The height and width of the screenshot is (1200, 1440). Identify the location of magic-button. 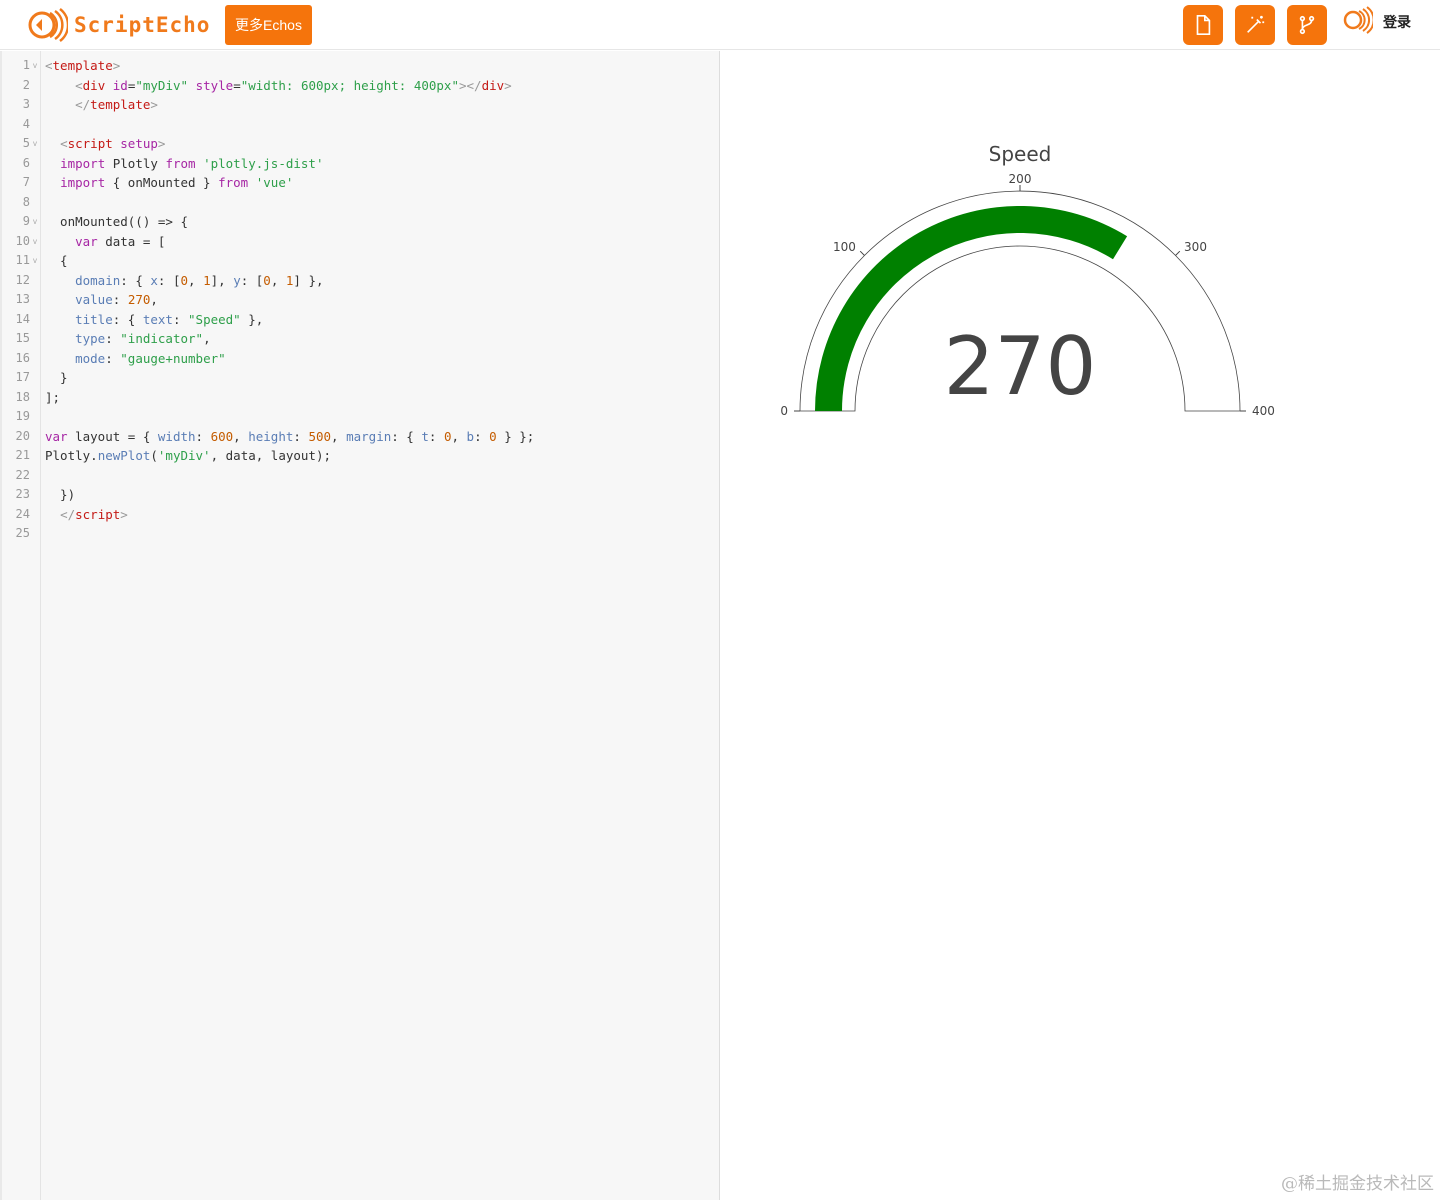
(1255, 25).